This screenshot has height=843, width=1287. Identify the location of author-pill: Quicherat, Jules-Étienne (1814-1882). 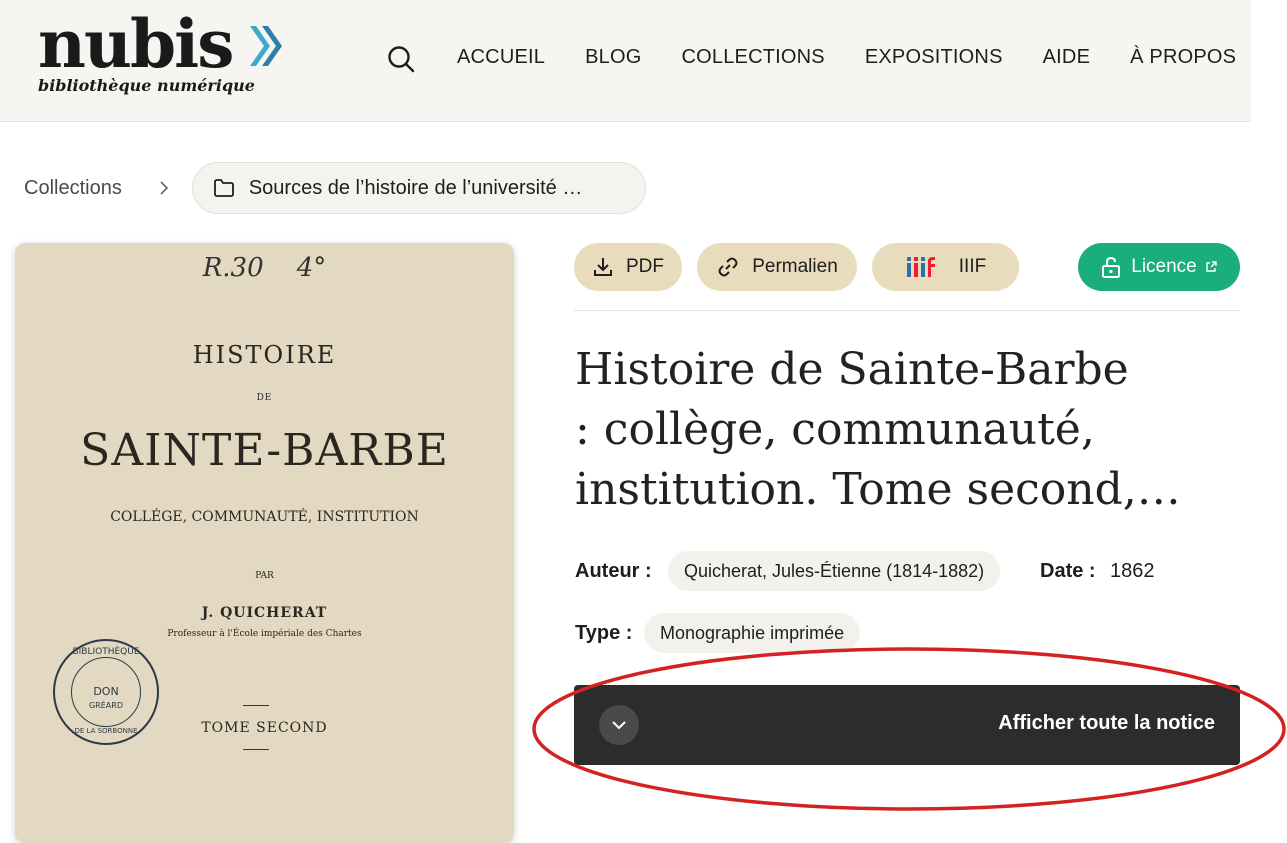
(834, 571).